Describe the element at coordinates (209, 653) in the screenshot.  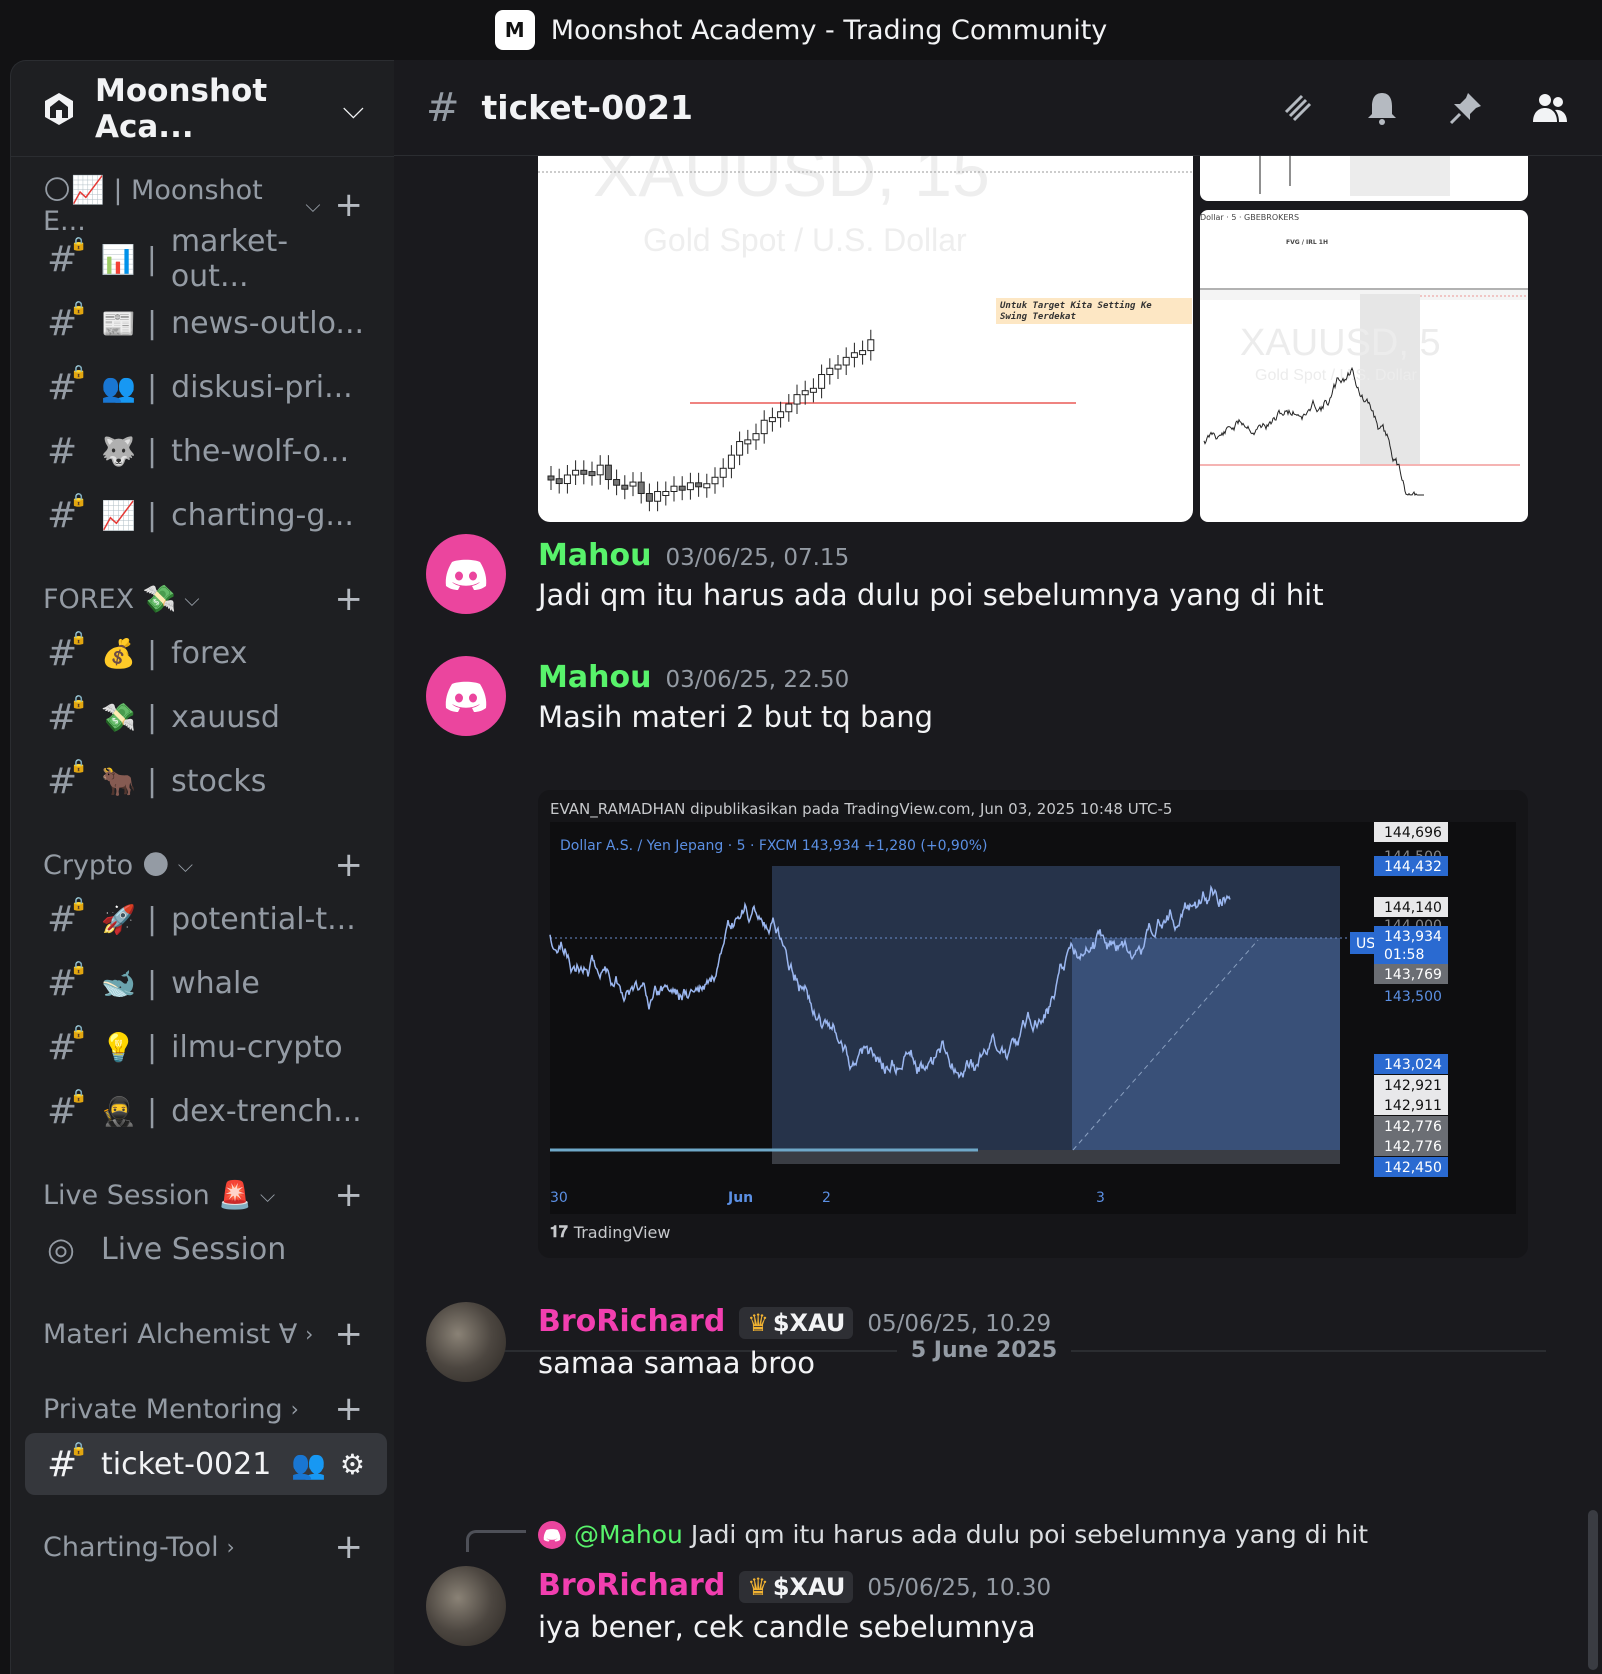
I see `channel-name: forex` at that location.